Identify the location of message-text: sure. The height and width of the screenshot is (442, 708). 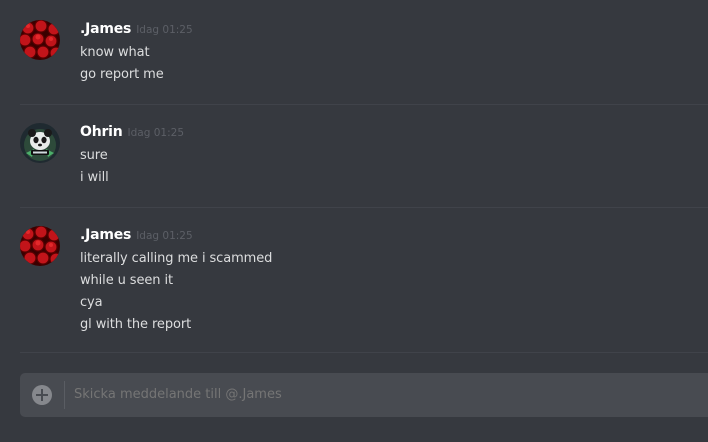
(94, 155).